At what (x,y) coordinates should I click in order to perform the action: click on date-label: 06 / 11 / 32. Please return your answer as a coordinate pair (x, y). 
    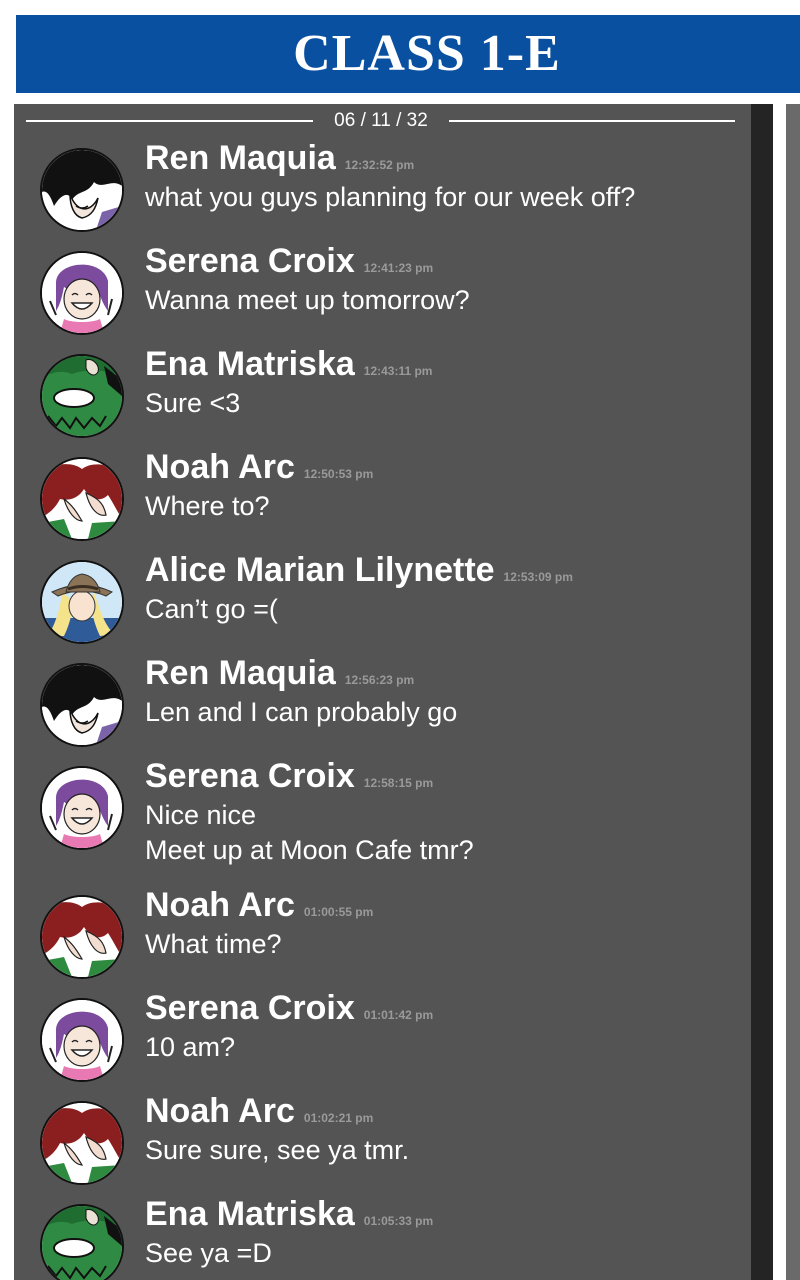
    Looking at the image, I should click on (381, 120).